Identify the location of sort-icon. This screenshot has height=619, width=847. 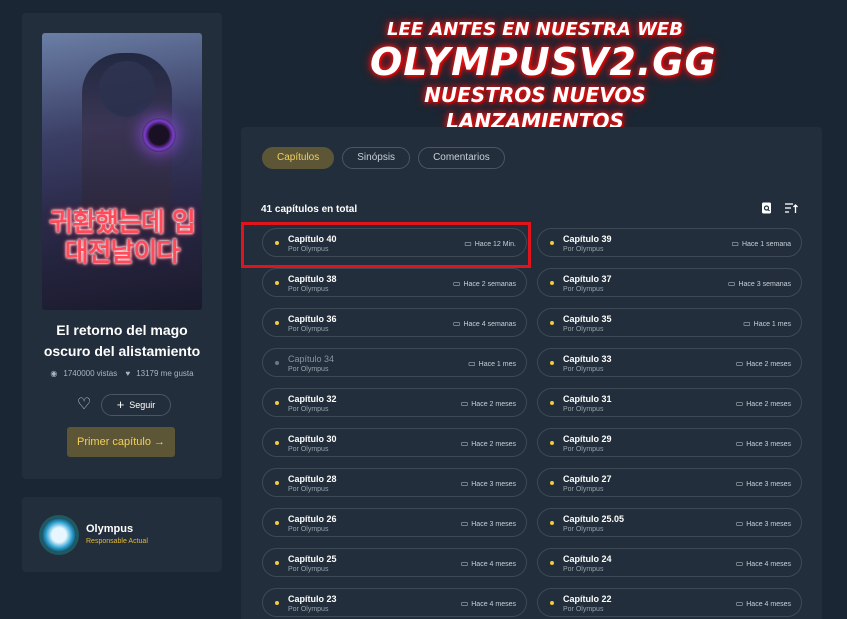
(792, 209).